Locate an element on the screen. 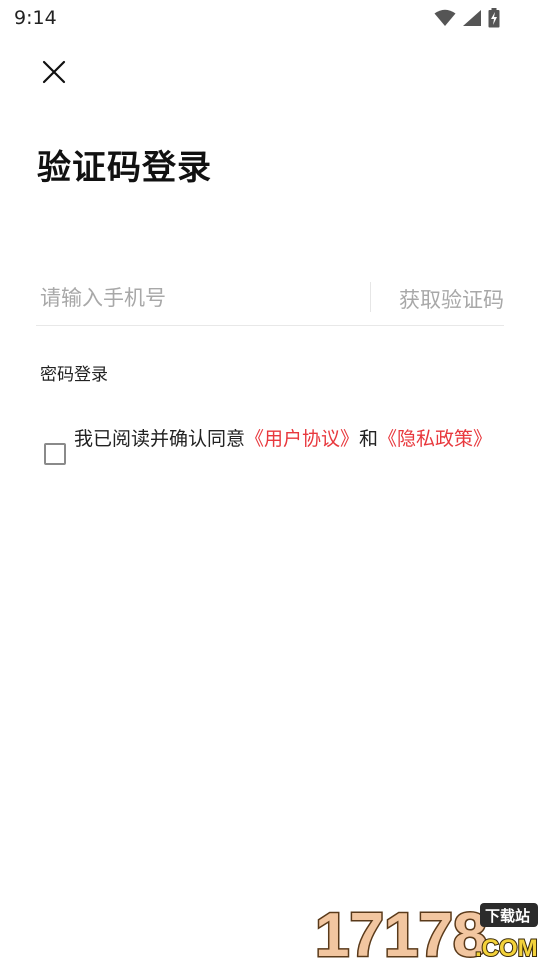 This screenshot has width=540, height=960. status-icons is located at coordinates (467, 18).